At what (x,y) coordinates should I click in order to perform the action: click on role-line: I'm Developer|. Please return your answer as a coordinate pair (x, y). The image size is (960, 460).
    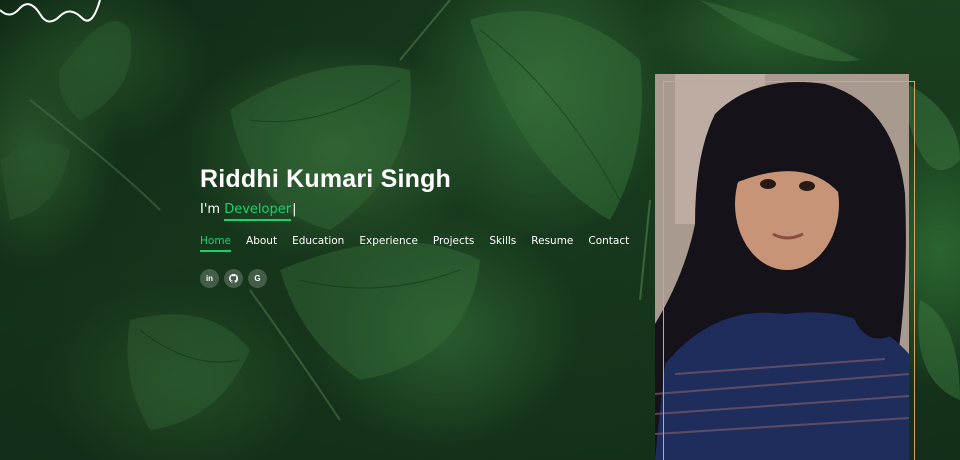
    Looking at the image, I should click on (325, 211).